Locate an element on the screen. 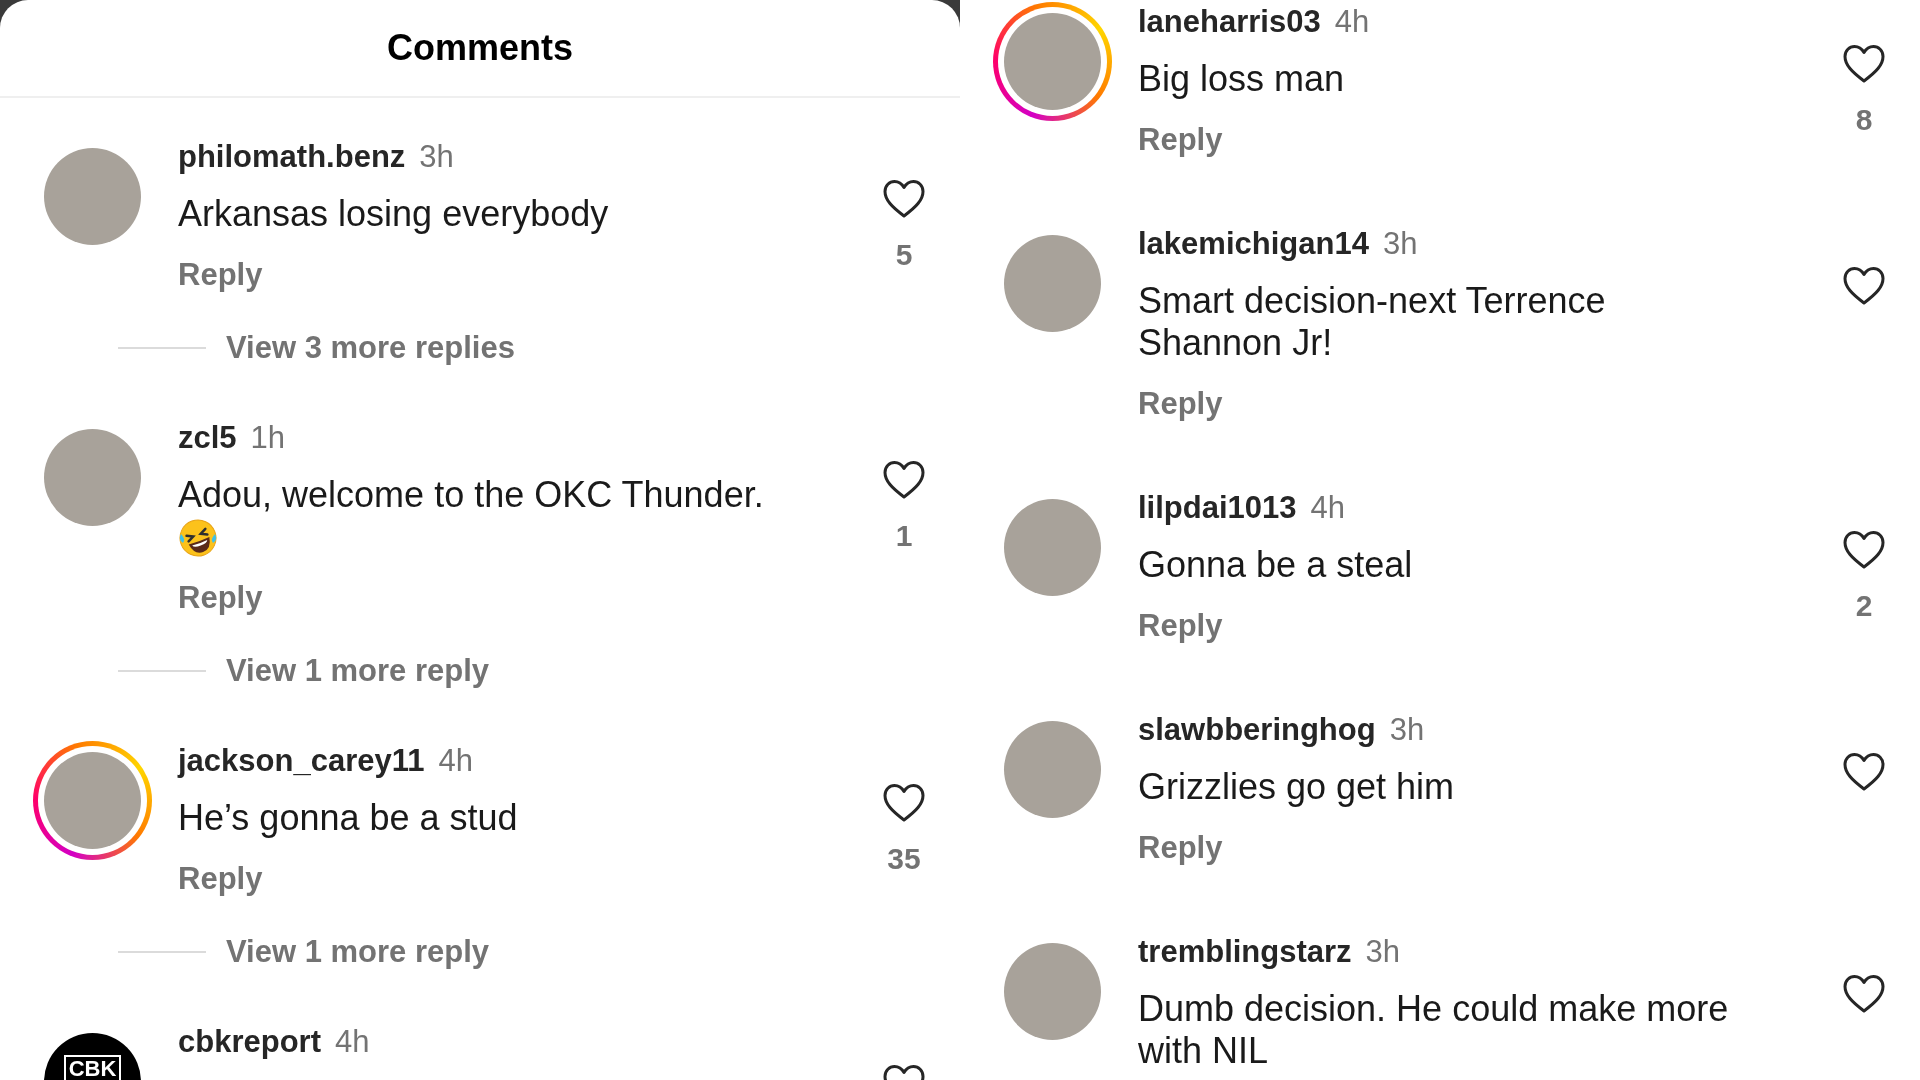  avatar-logo: CBK is located at coordinates (92, 1056).